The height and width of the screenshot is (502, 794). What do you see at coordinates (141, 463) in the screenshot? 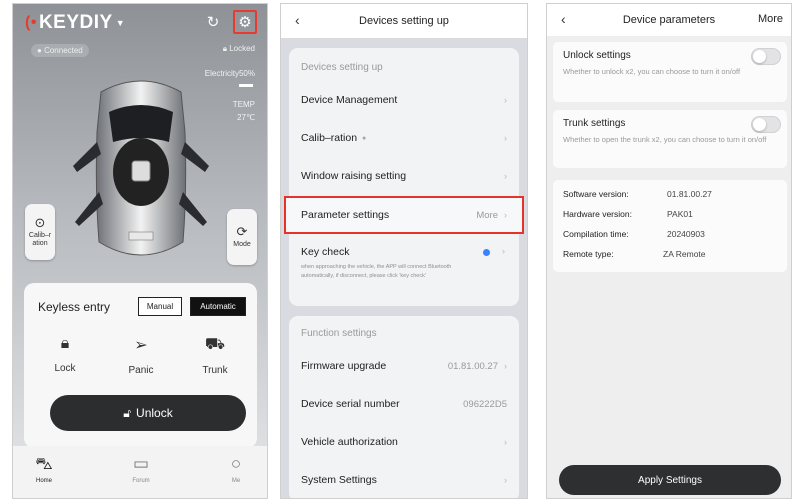
I see `chat-icon: ▭` at bounding box center [141, 463].